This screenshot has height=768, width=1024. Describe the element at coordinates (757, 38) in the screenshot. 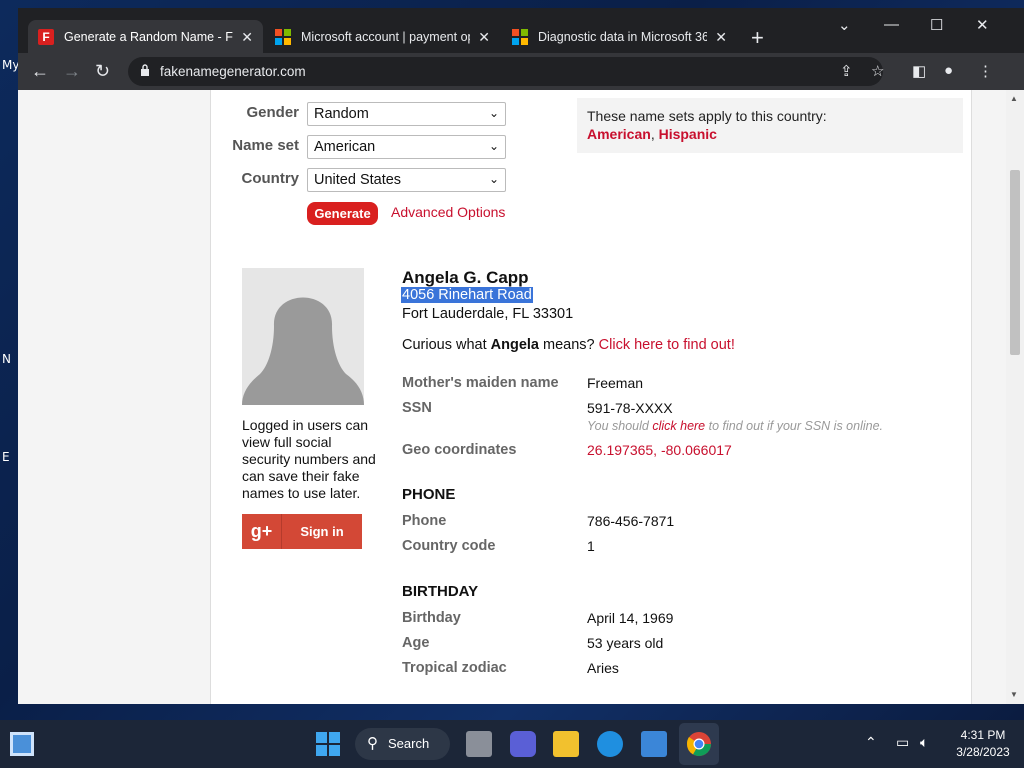

I see `new-tab-button: +` at that location.